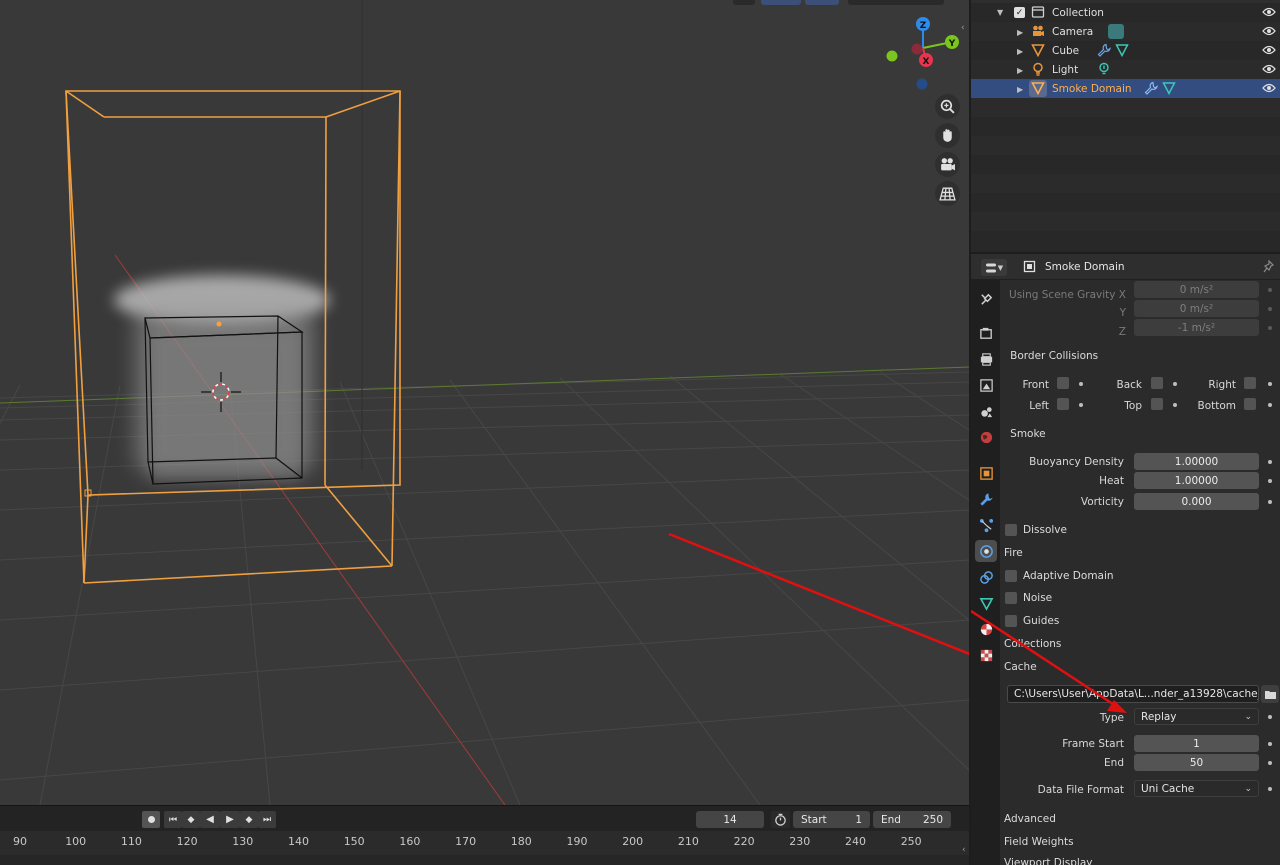 The width and height of the screenshot is (1280, 865). Describe the element at coordinates (1000, 12) in the screenshot. I see `expand-arrow-icon: ▼` at that location.